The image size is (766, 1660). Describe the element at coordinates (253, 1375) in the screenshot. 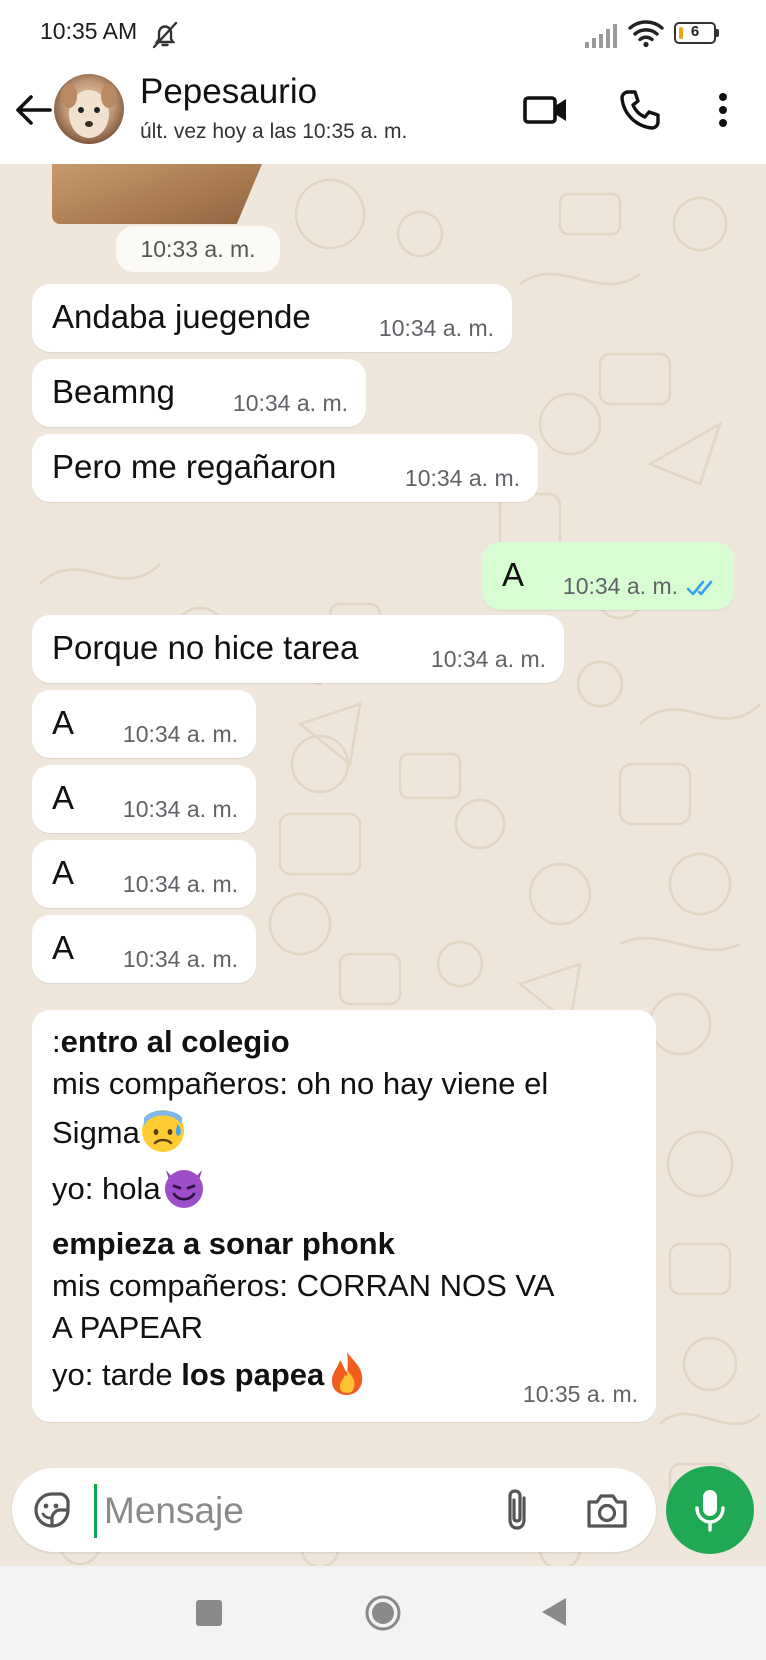

I see `long-line-8-bold: los papea` at that location.